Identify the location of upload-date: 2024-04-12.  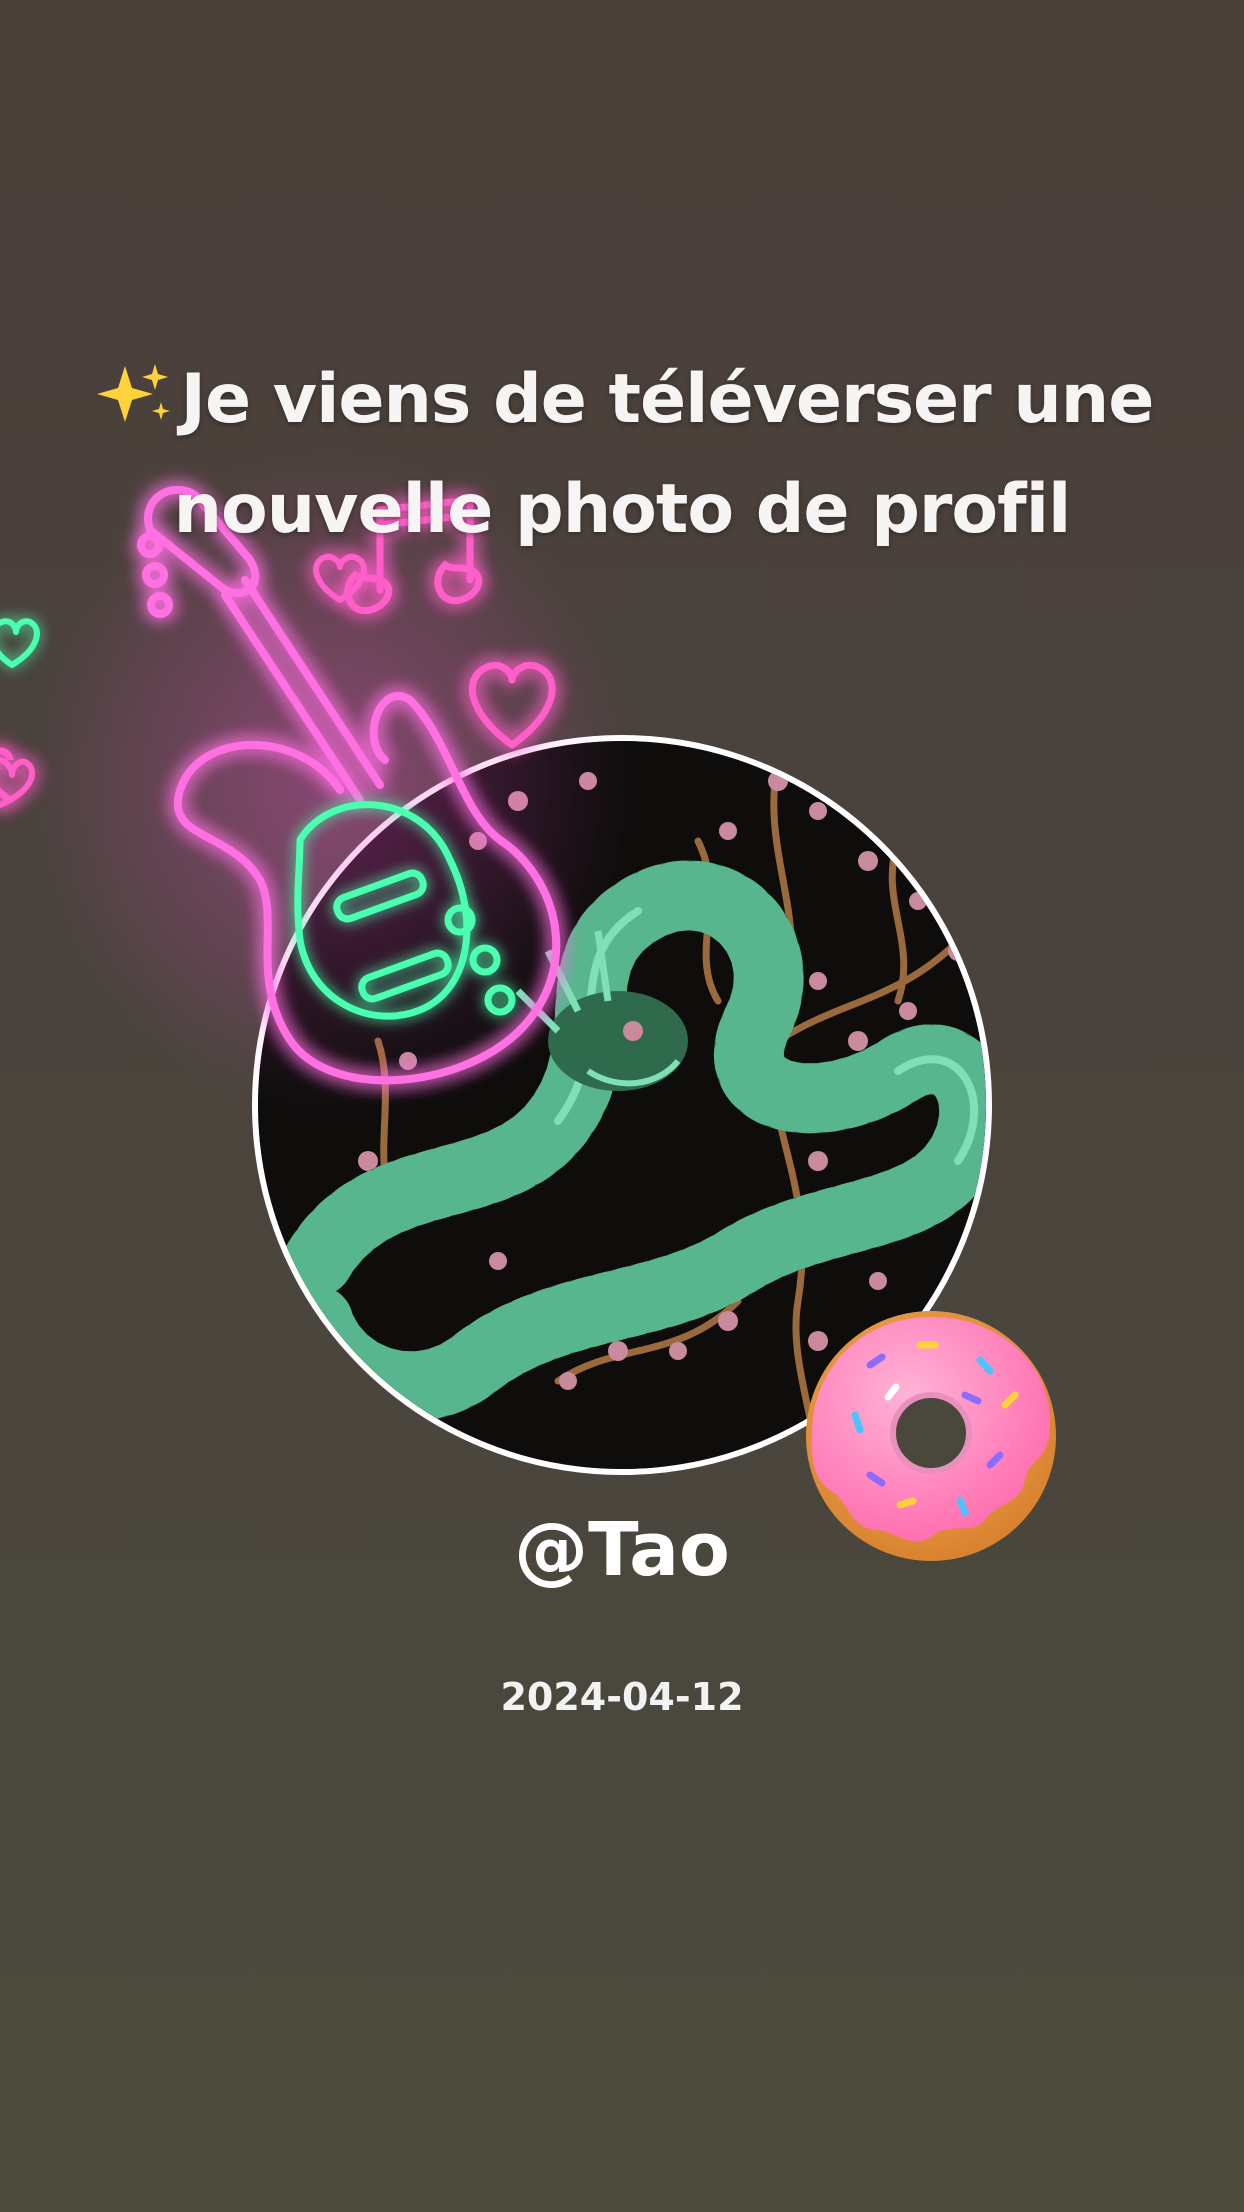
(622, 1697).